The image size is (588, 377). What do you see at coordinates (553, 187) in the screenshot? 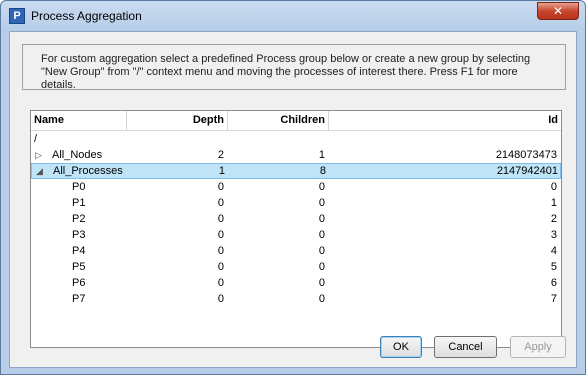
I see `id-cell: 0` at bounding box center [553, 187].